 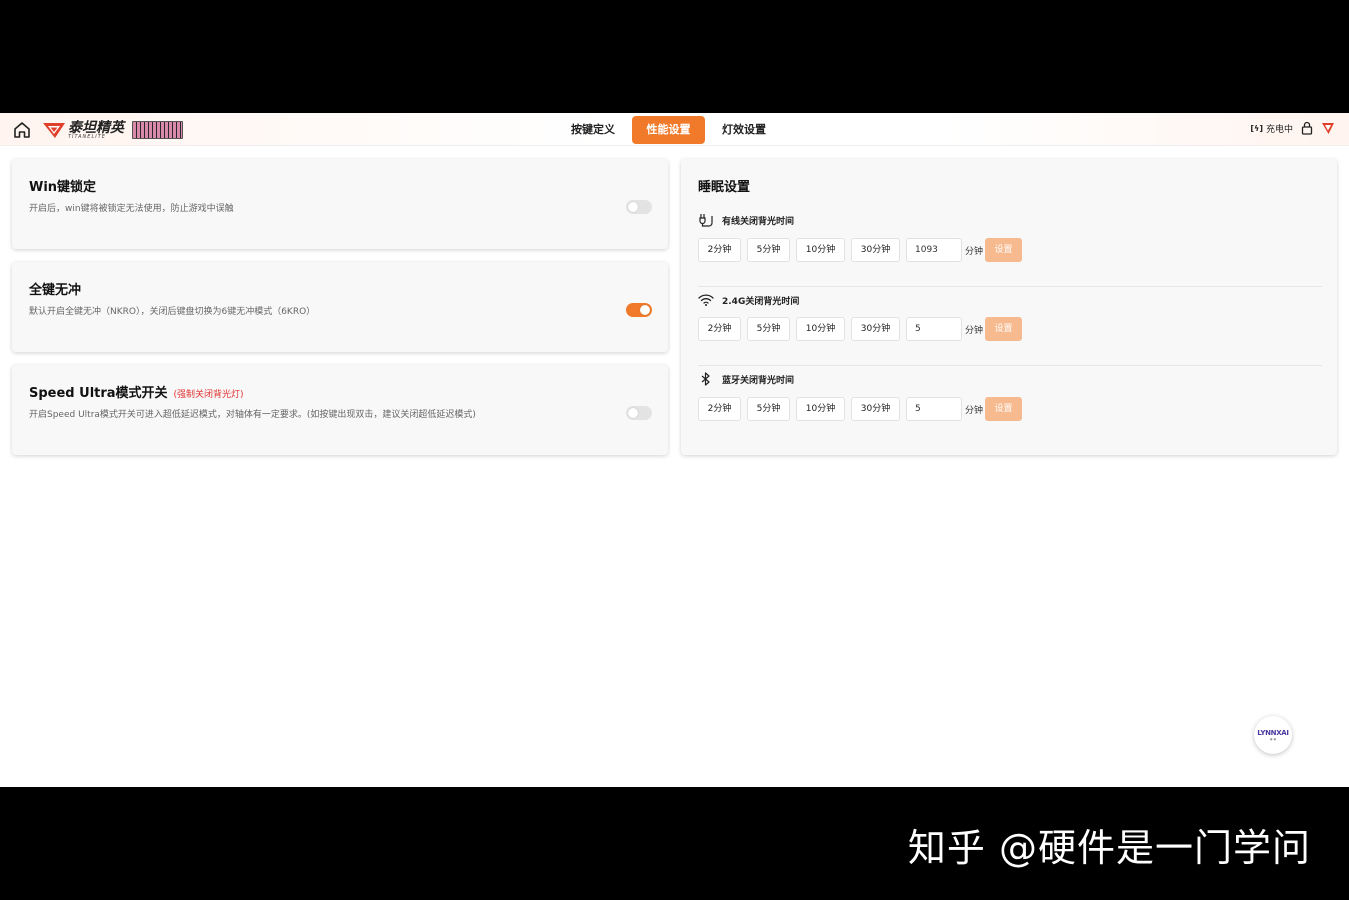 I want to click on speed-ultra-toggle, so click(x=639, y=413).